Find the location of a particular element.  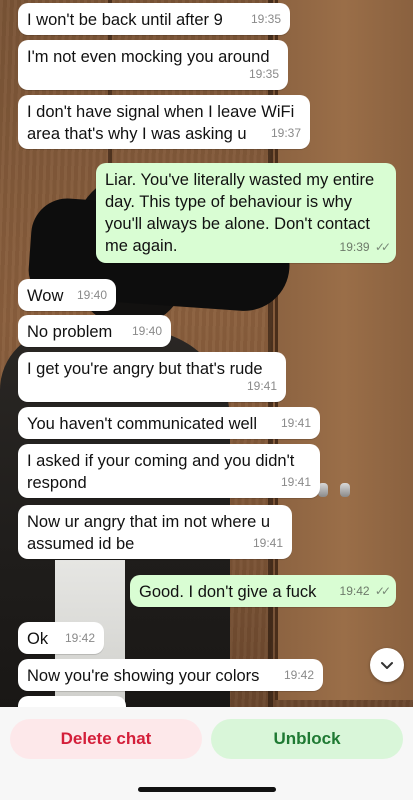

chevron-down-icon is located at coordinates (387, 665).